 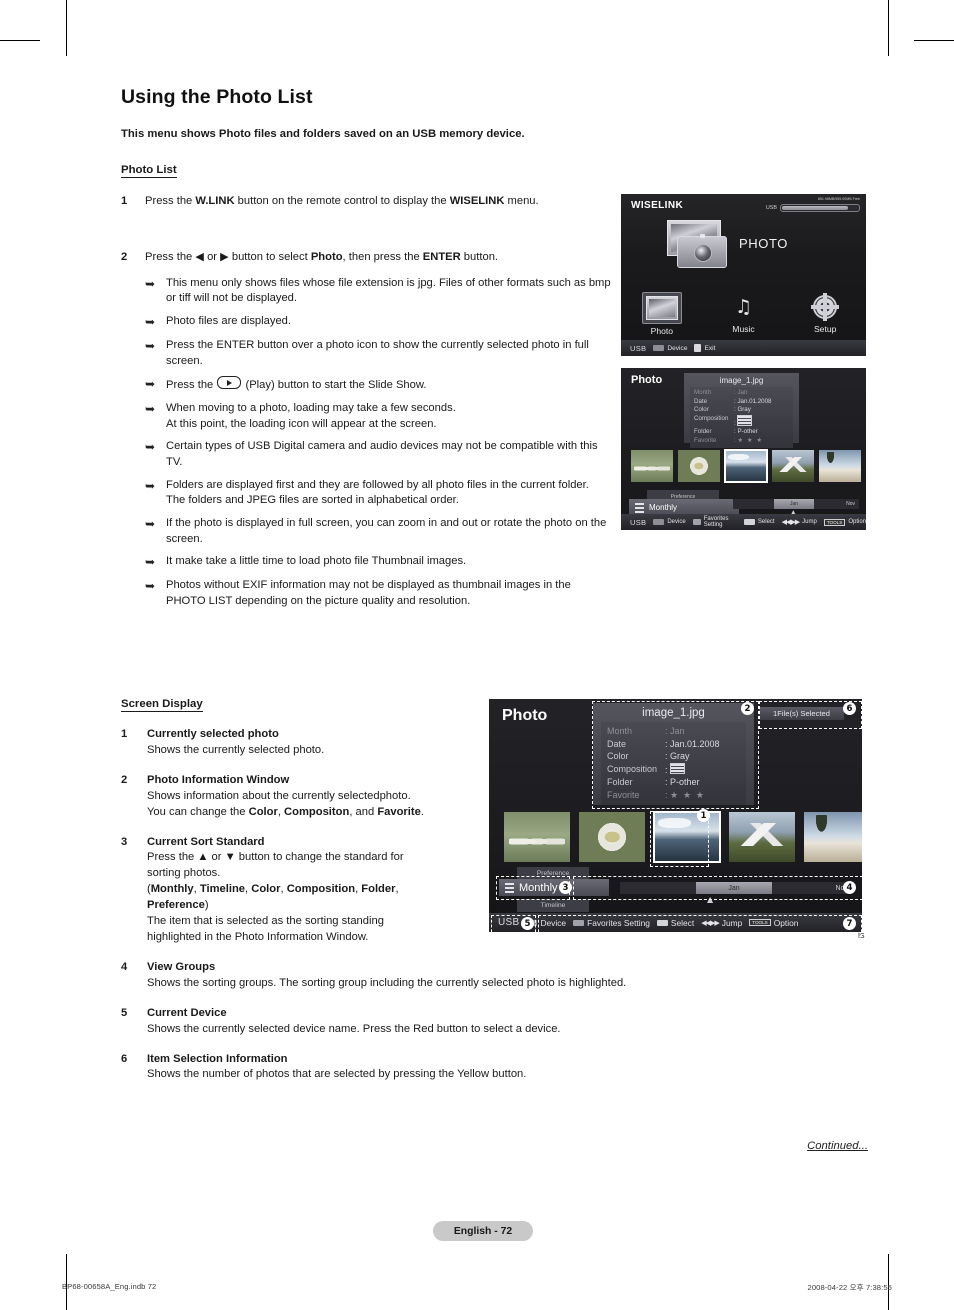 What do you see at coordinates (509, 922) in the screenshot?
I see `bottom-bar-device-name: USB` at bounding box center [509, 922].